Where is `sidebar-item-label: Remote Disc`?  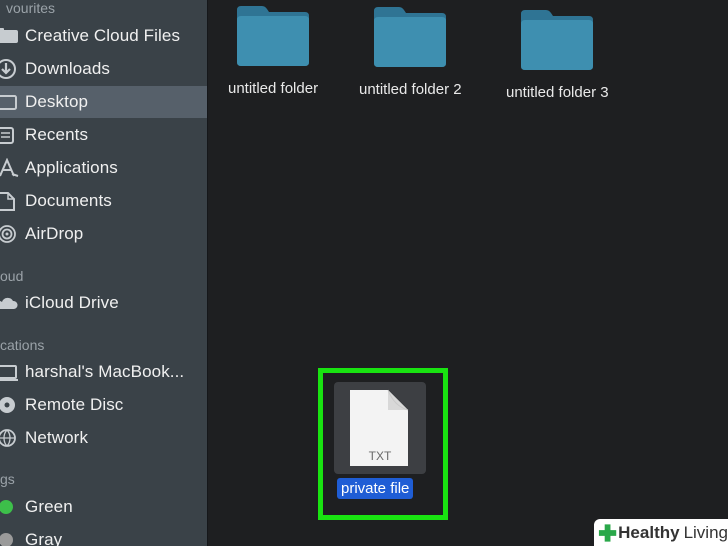
sidebar-item-label: Remote Disc is located at coordinates (74, 404).